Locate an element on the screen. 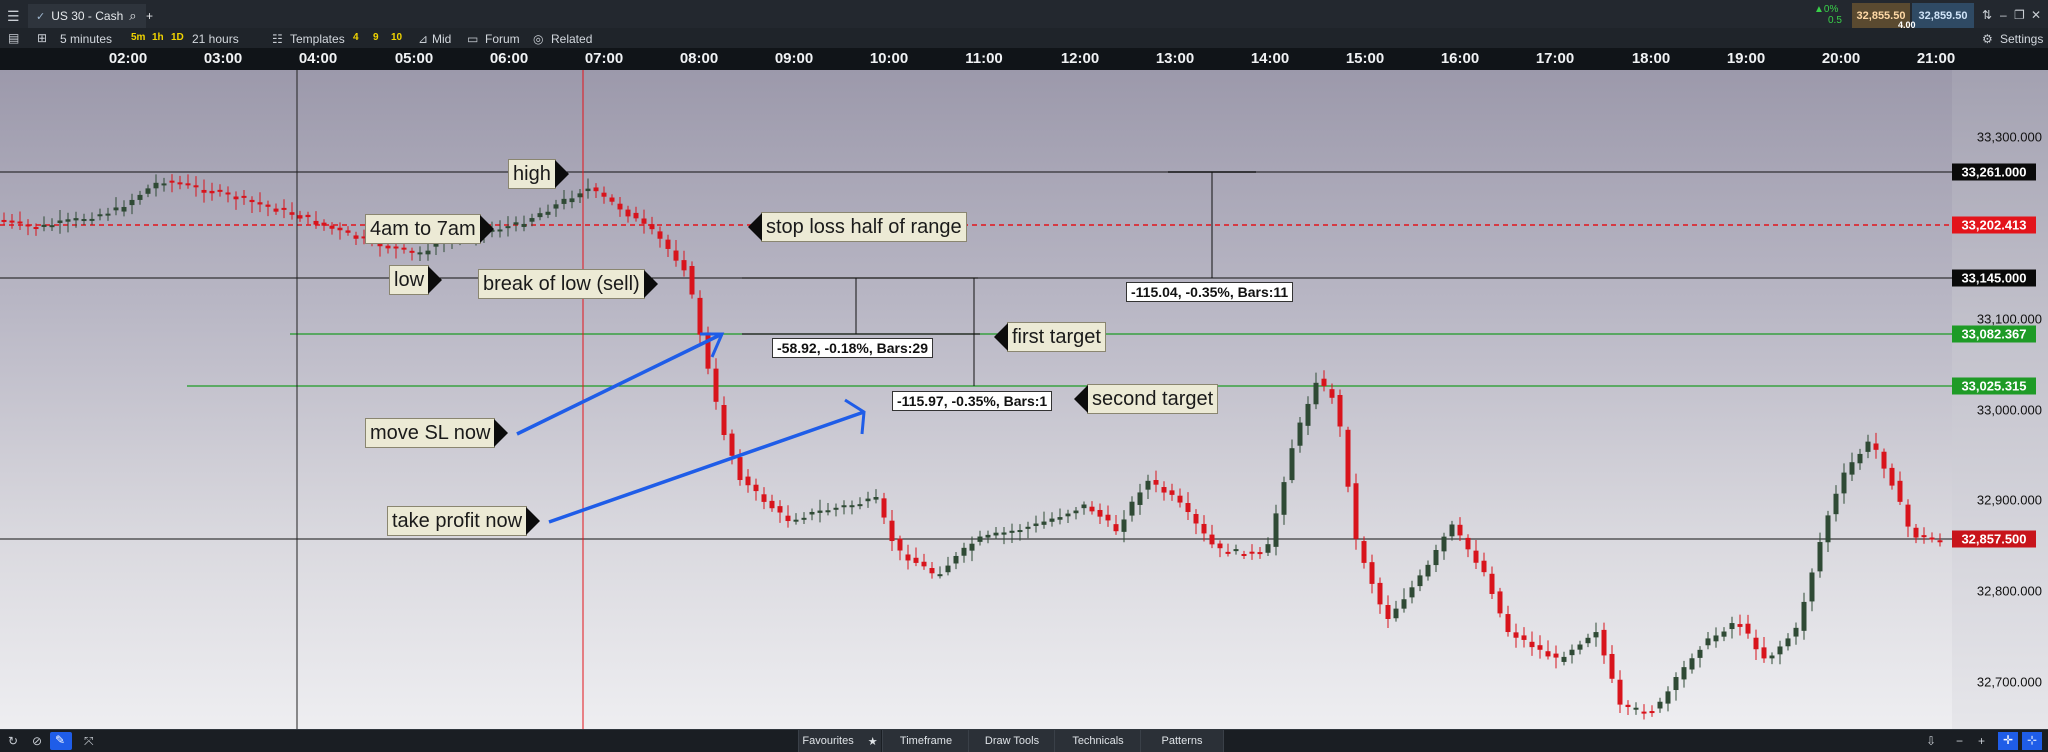 The image size is (2048, 752). measurement-2: -58.92, -0.18%, Bars:29 is located at coordinates (852, 348).